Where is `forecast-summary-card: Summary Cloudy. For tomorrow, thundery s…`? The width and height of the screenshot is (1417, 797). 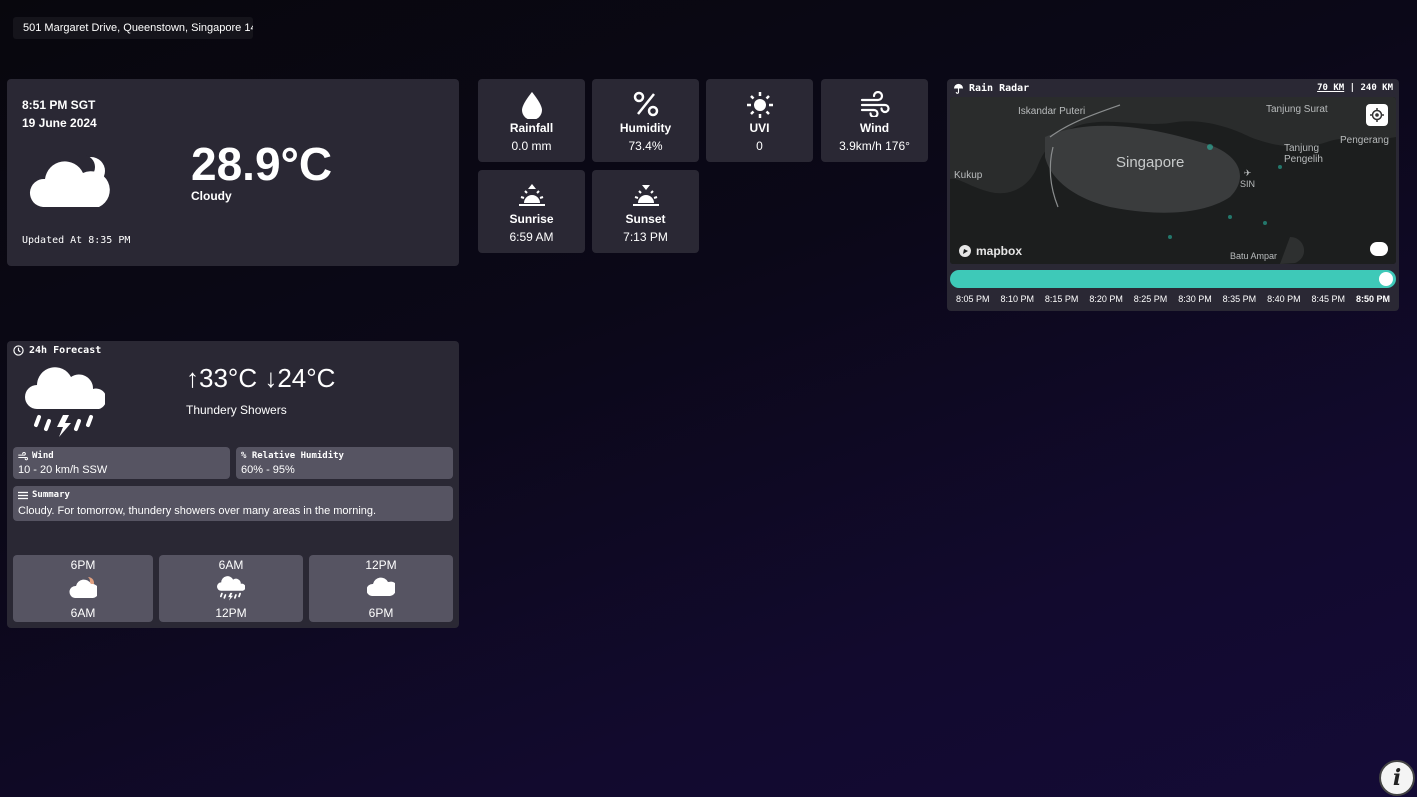 forecast-summary-card: Summary Cloudy. For tomorrow, thundery s… is located at coordinates (233, 503).